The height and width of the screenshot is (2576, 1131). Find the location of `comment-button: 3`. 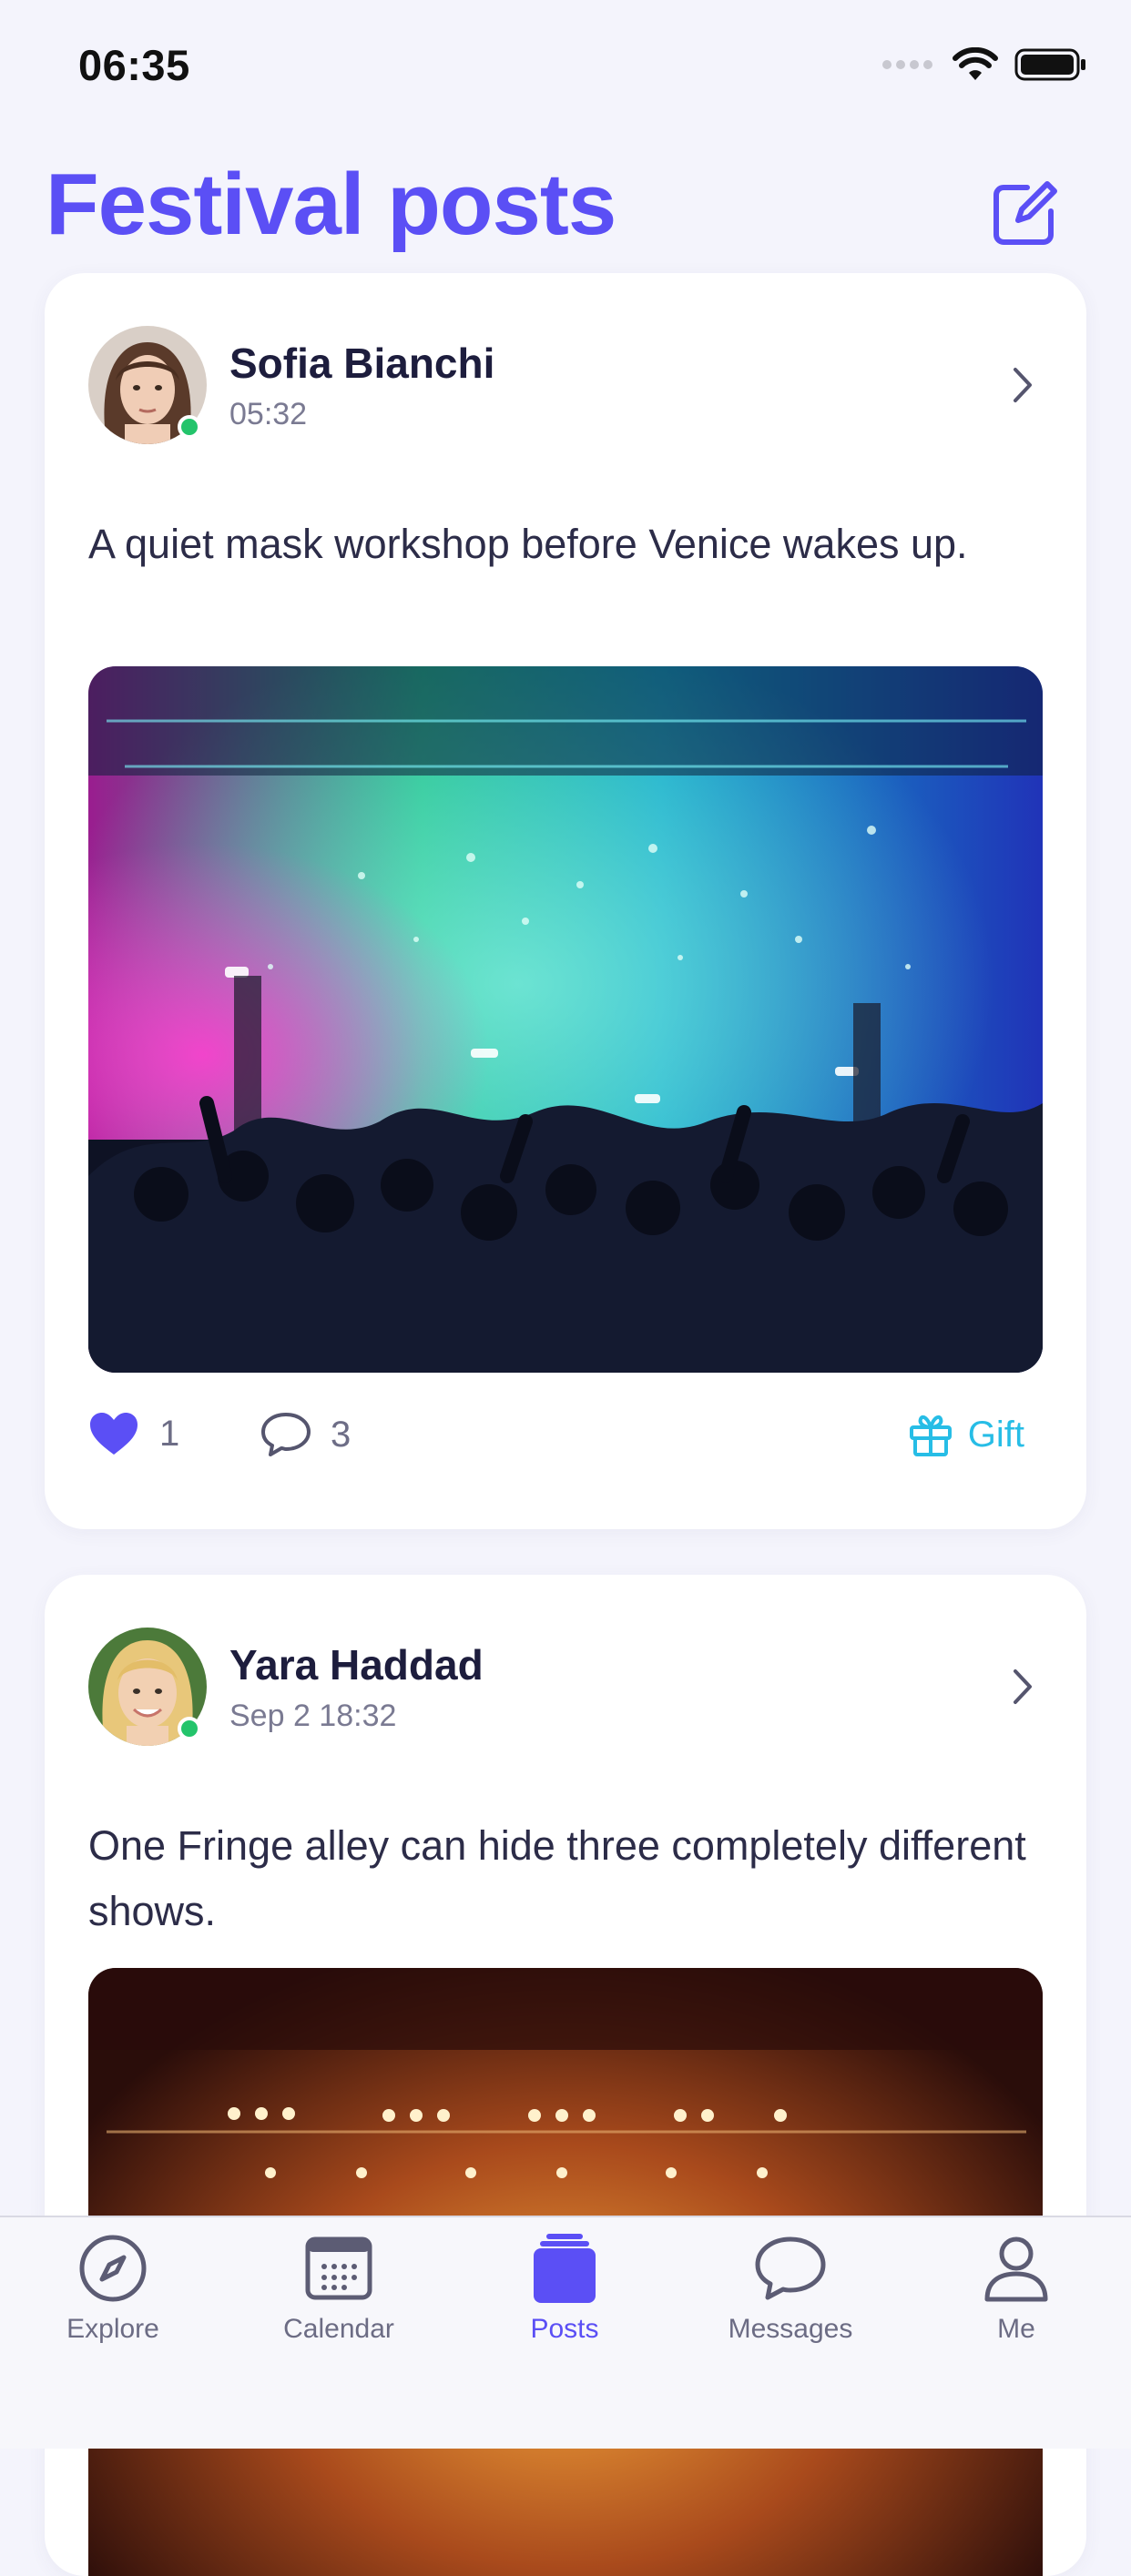

comment-button: 3 is located at coordinates (306, 1434).